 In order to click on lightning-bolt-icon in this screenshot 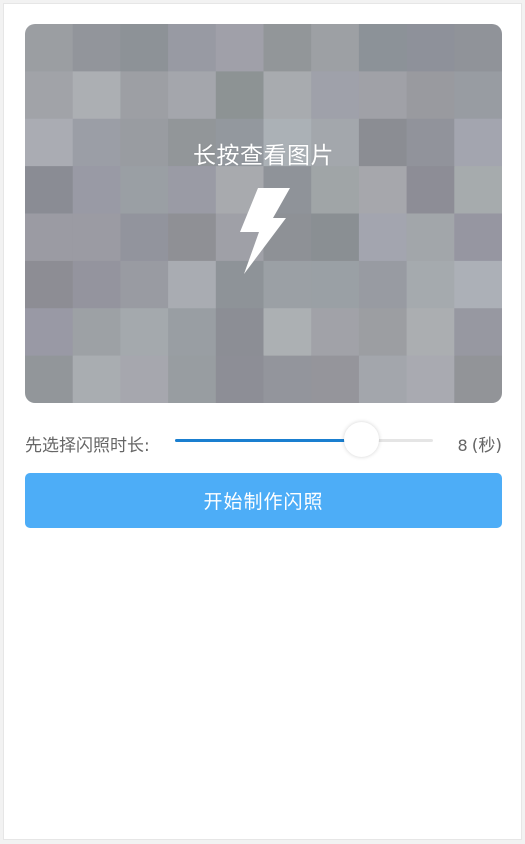, I will do `click(265, 231)`.